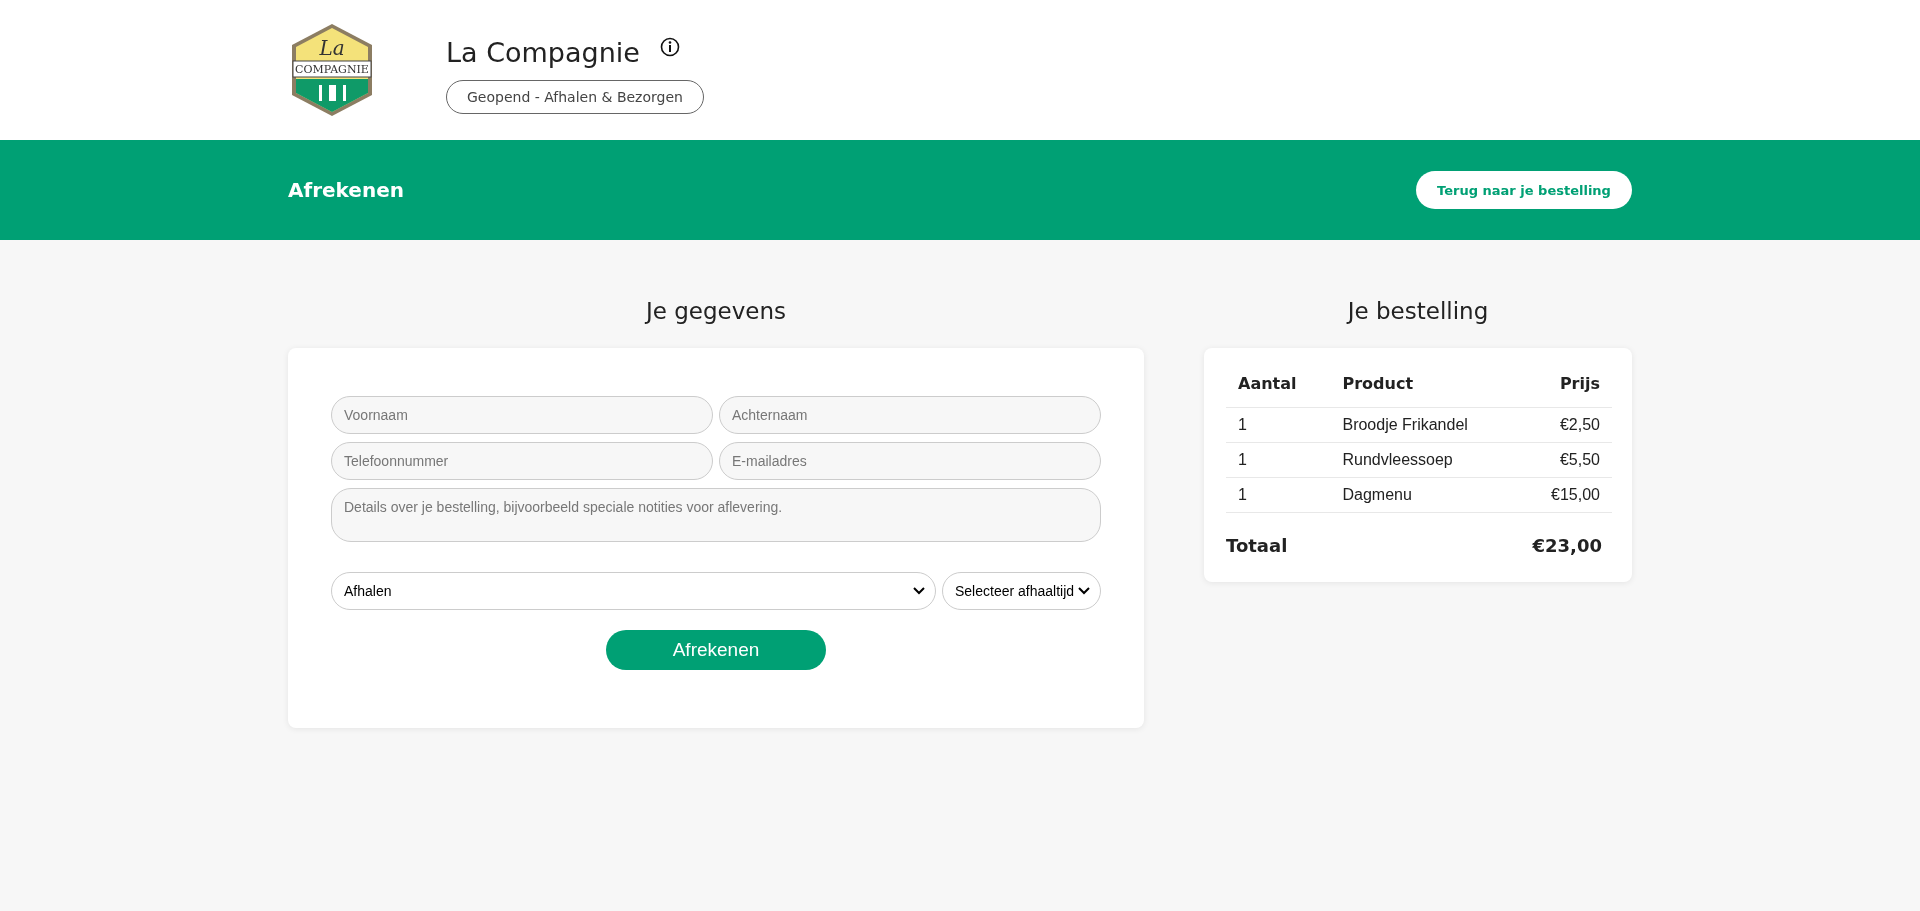 The height and width of the screenshot is (911, 1920). Describe the element at coordinates (1425, 384) in the screenshot. I see `column-header: Product` at that location.